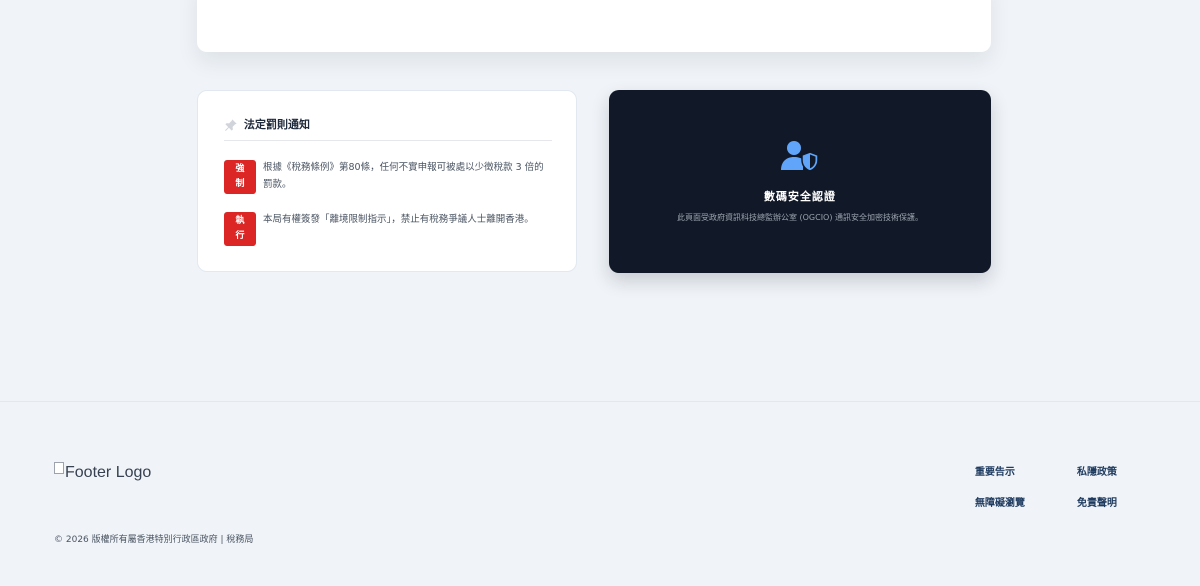 The image size is (1200, 586). I want to click on security-description: 此頁面受政府資訊科技總監辦公室 (OGCIO) 通訊安全加密技術保護。, so click(800, 217).